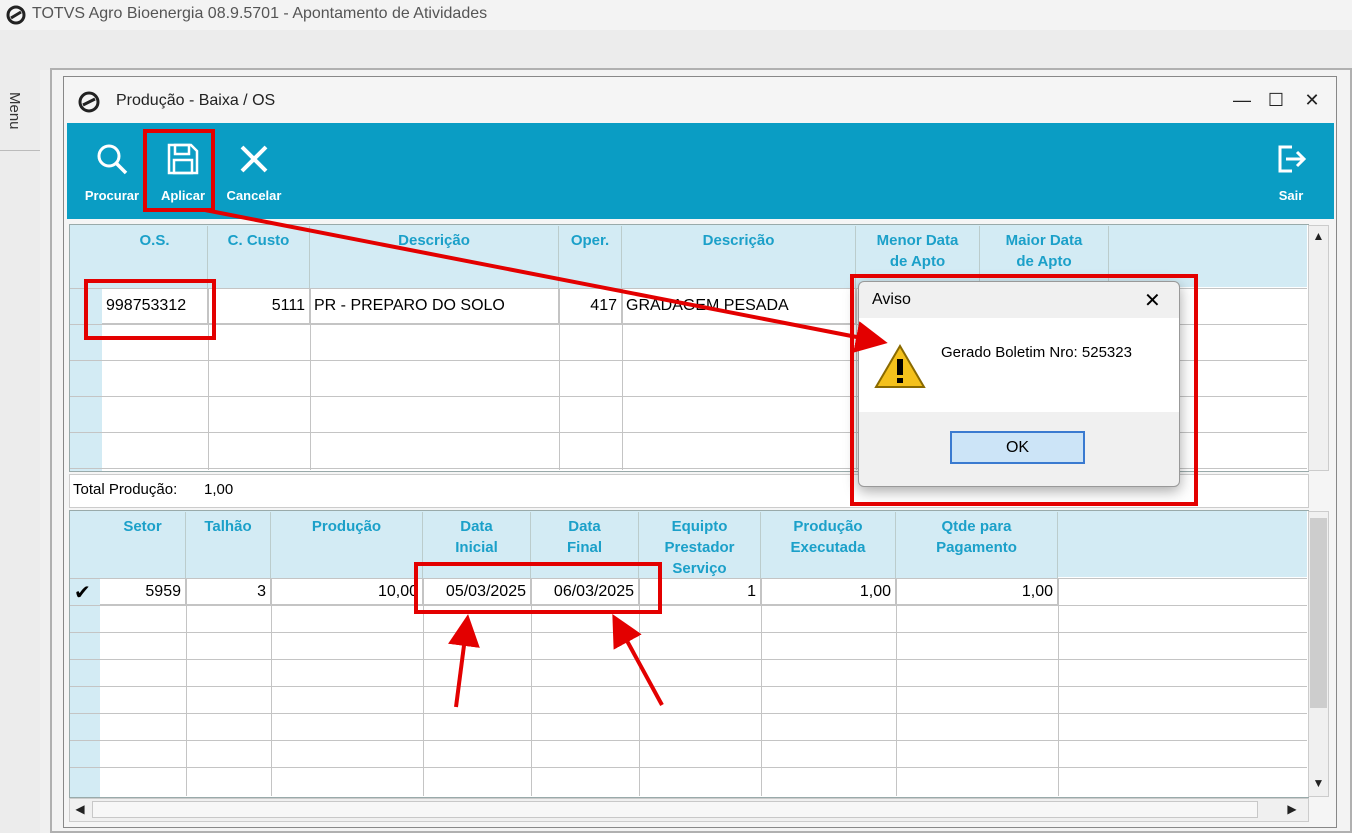  What do you see at coordinates (259, 306) in the screenshot?
I see `cell-c-custo: 5111` at bounding box center [259, 306].